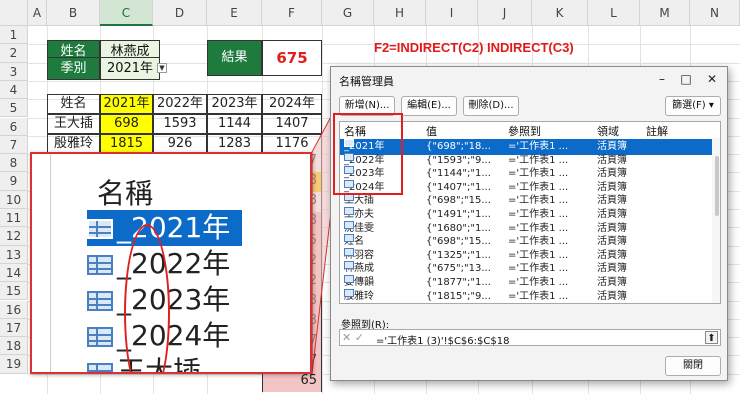 The image size is (740, 394). Describe the element at coordinates (560, 13) in the screenshot. I see `column-header-k: K` at that location.